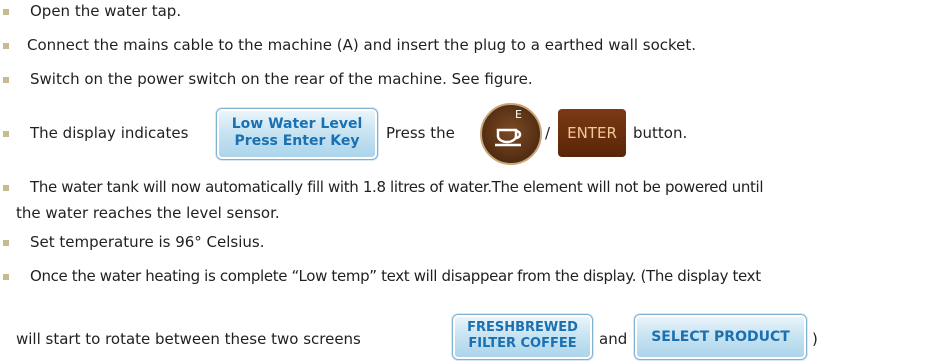  Describe the element at coordinates (660, 133) in the screenshot. I see `item-text-after: button.` at that location.